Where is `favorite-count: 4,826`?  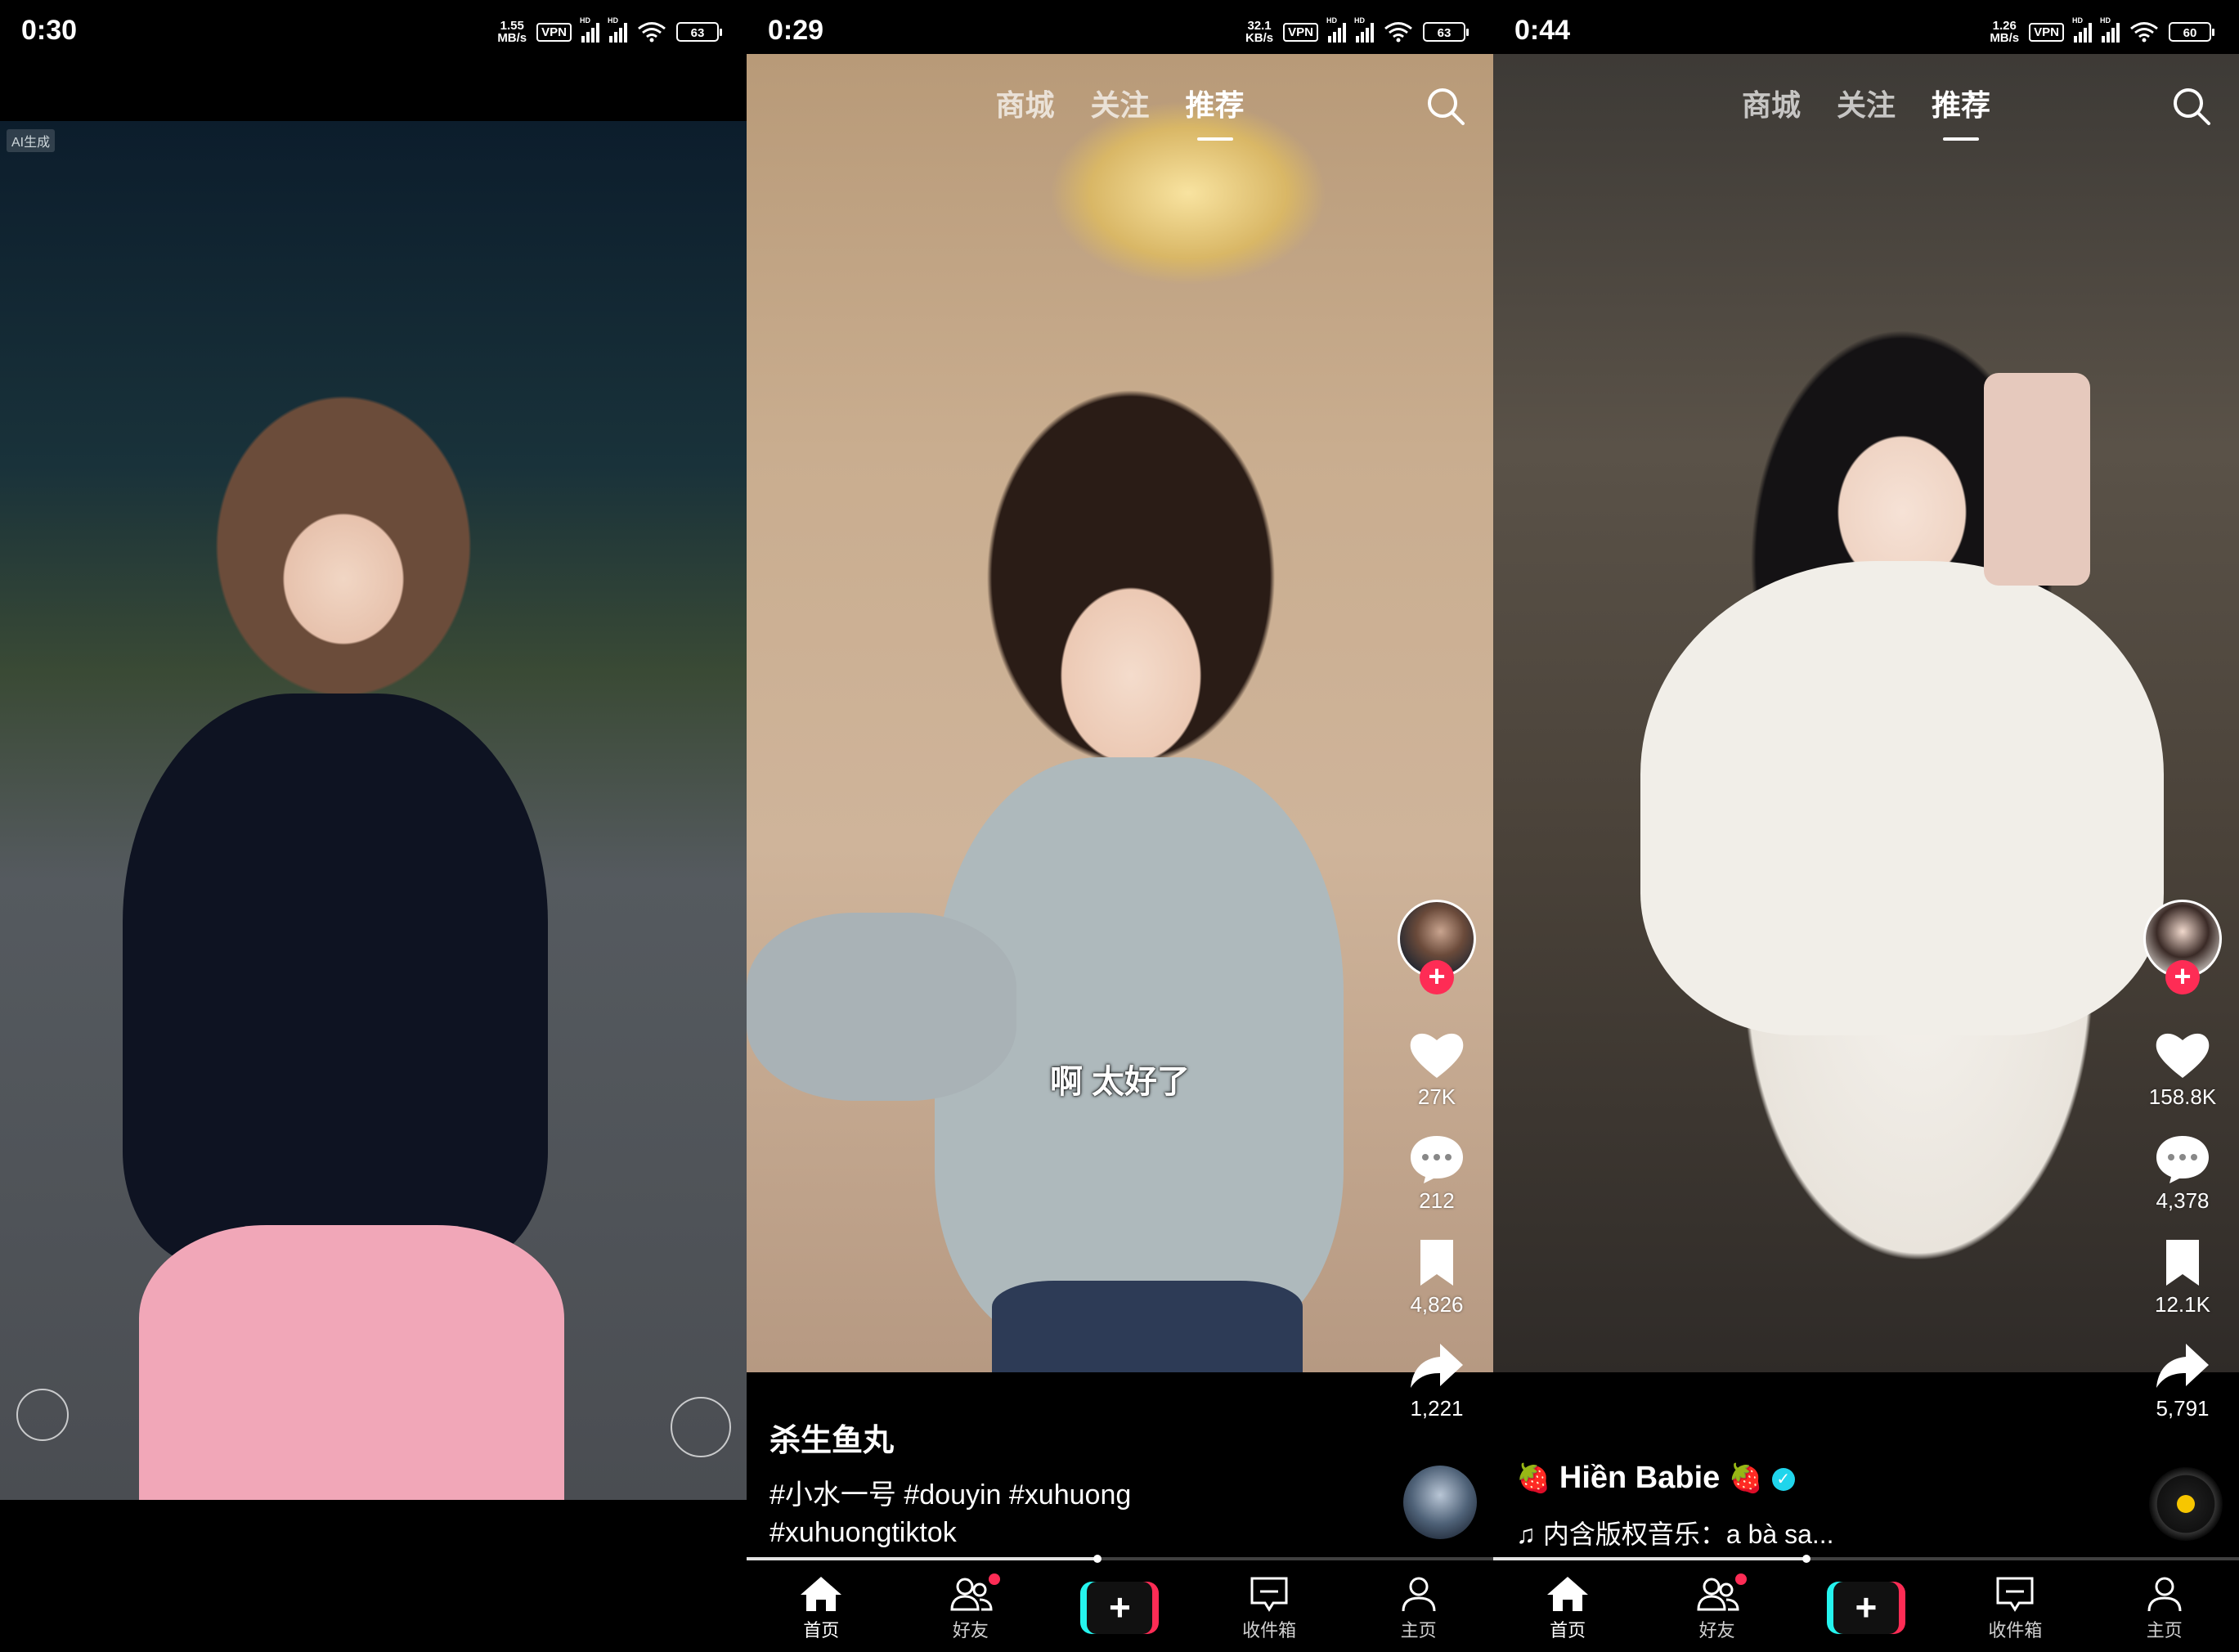
favorite-count: 4,826 is located at coordinates (1437, 1304).